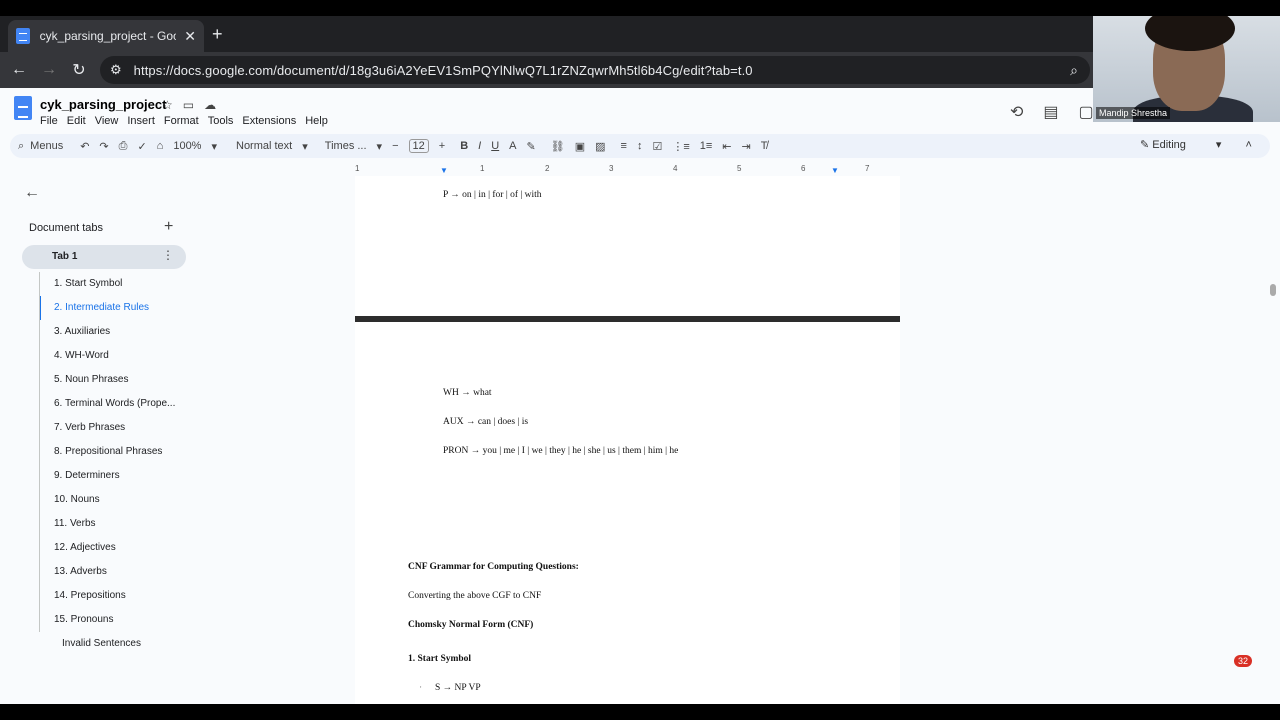  What do you see at coordinates (103, 104) in the screenshot?
I see `document-title: cyk_parsing_project` at bounding box center [103, 104].